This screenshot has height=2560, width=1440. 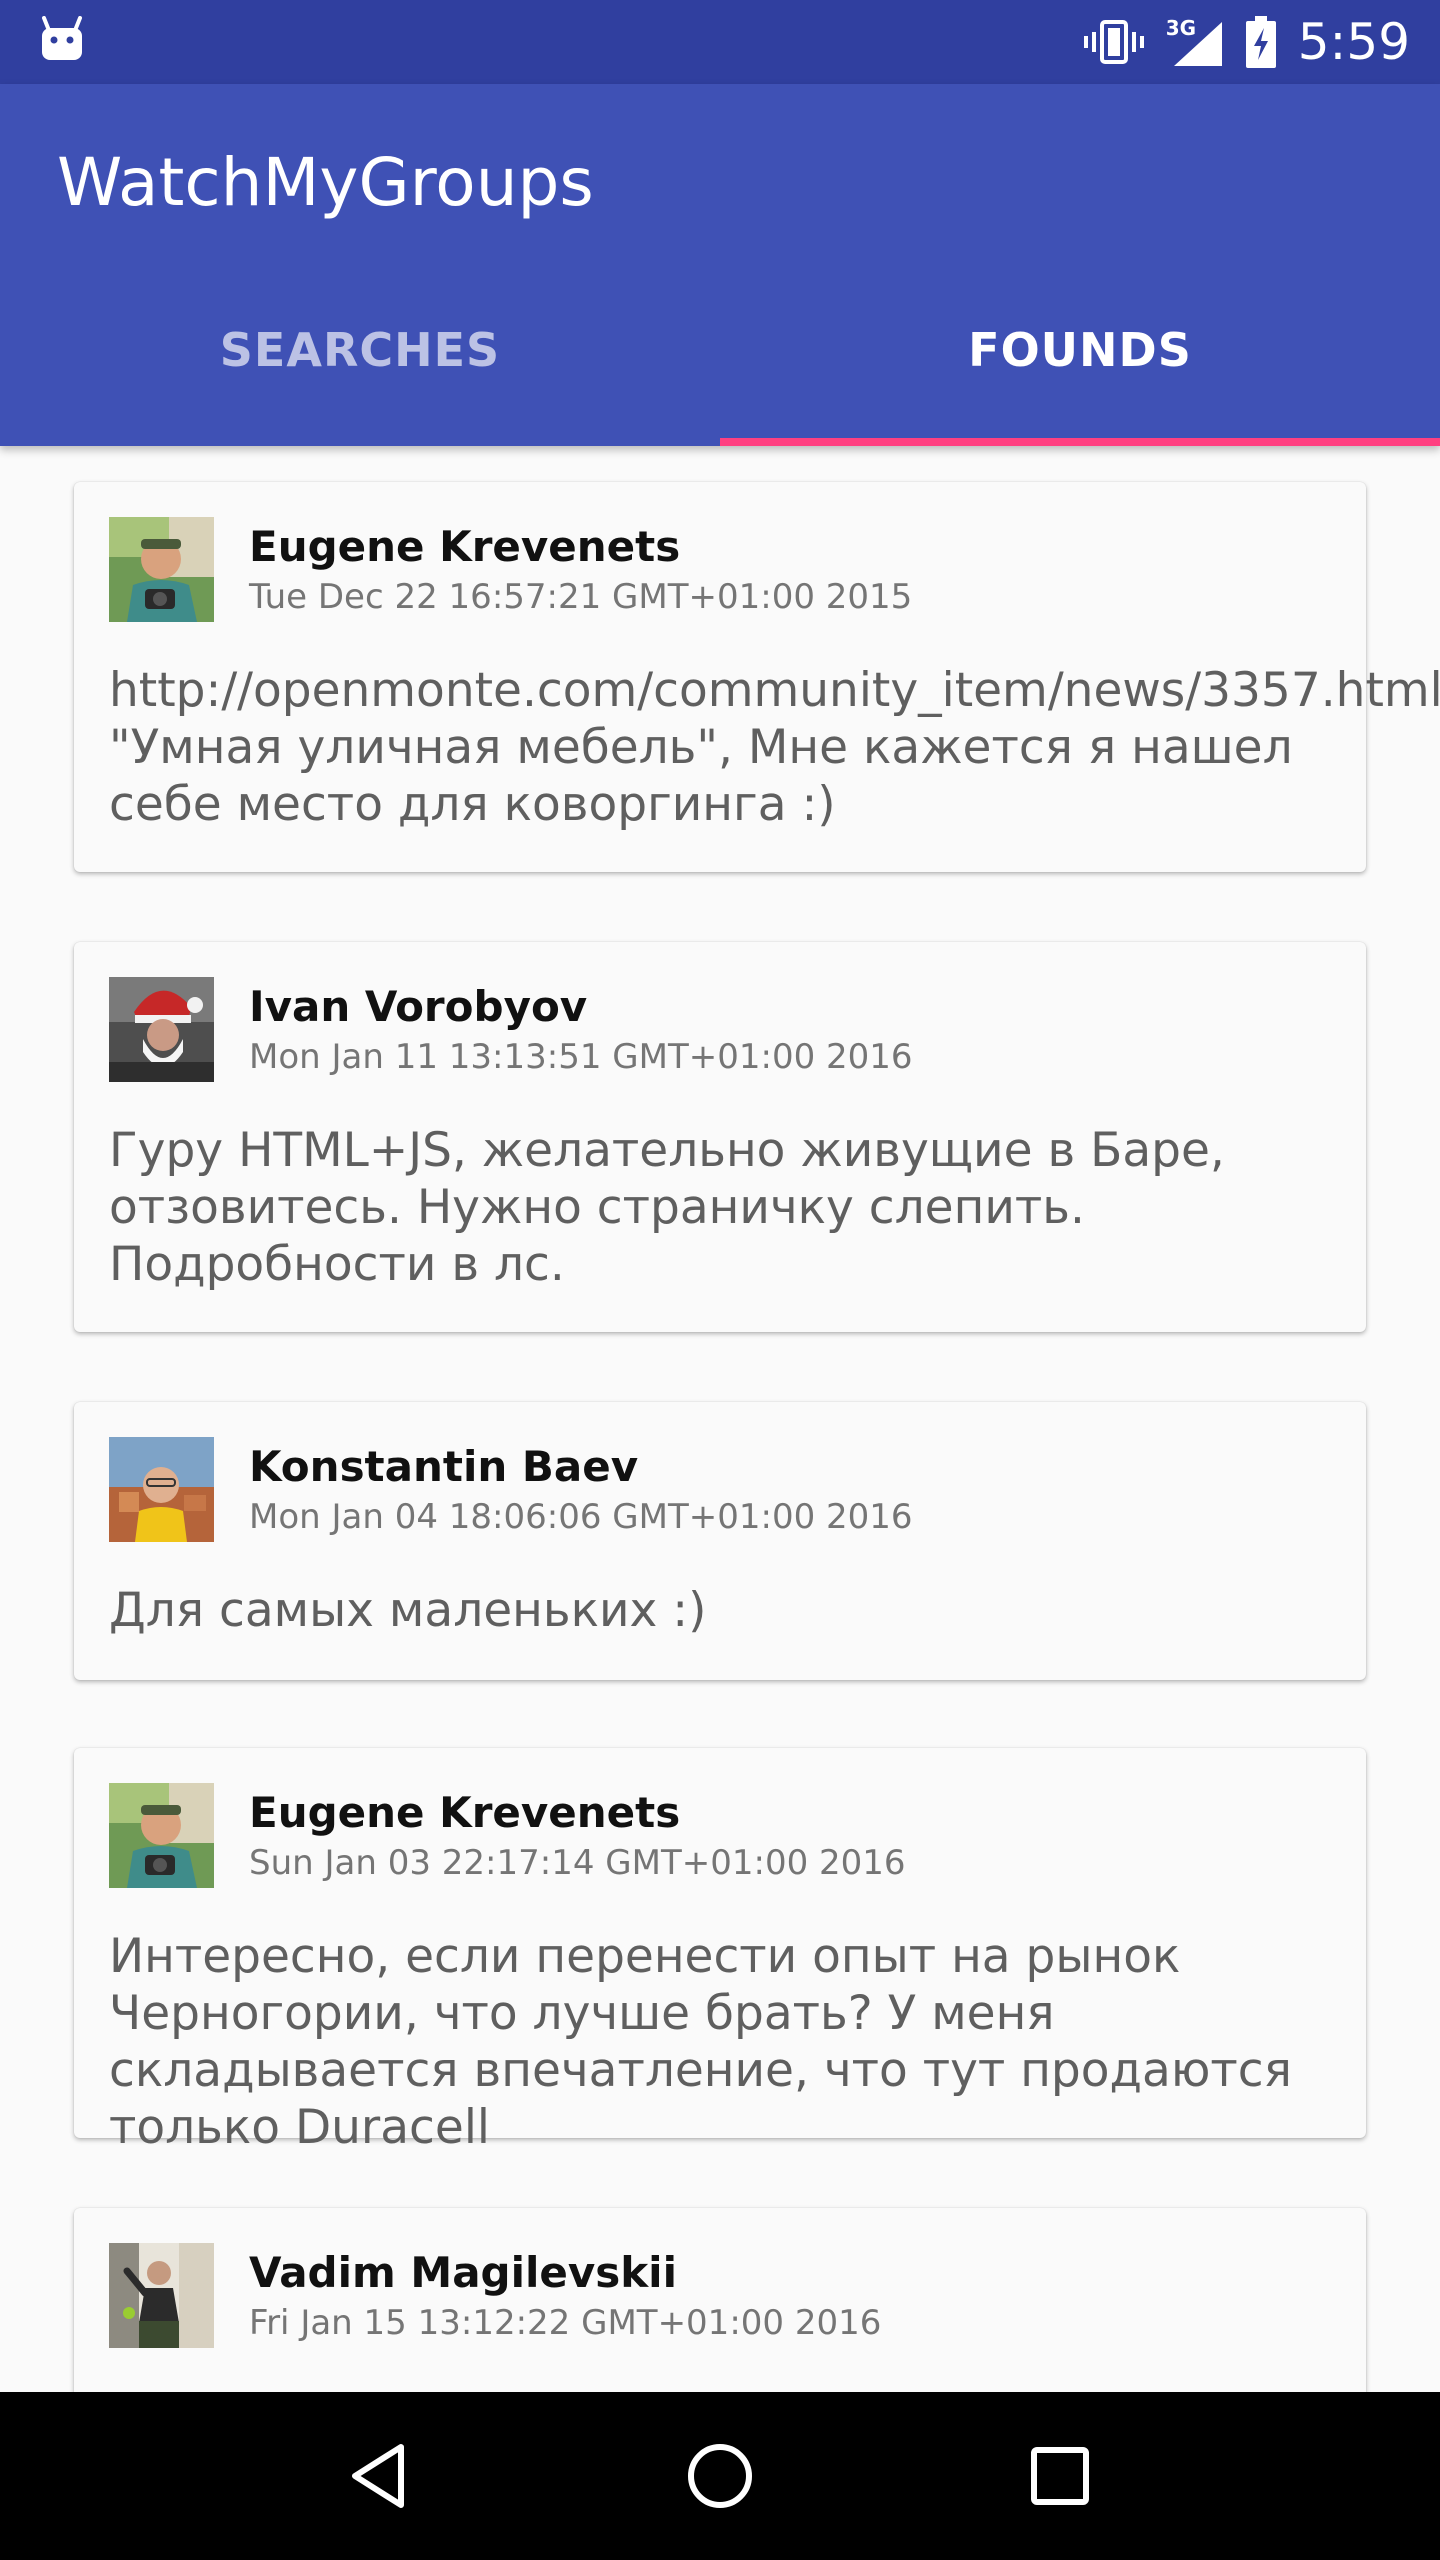 I want to click on tab-bar: SEARCHES FOUNDS, so click(x=720, y=355).